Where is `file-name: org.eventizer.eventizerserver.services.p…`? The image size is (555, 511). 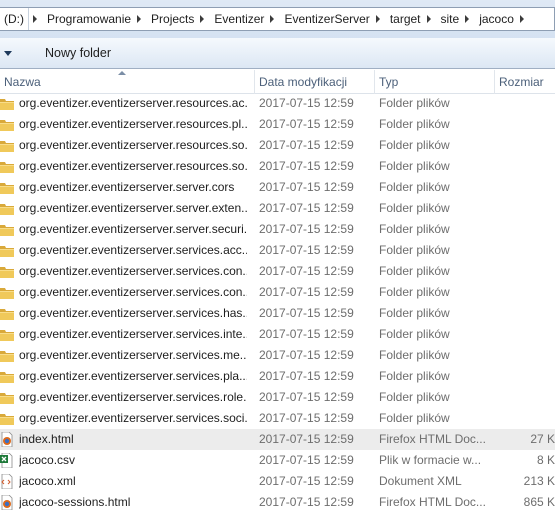 file-name: org.eventizer.eventizerserver.services.p… is located at coordinates (133, 376).